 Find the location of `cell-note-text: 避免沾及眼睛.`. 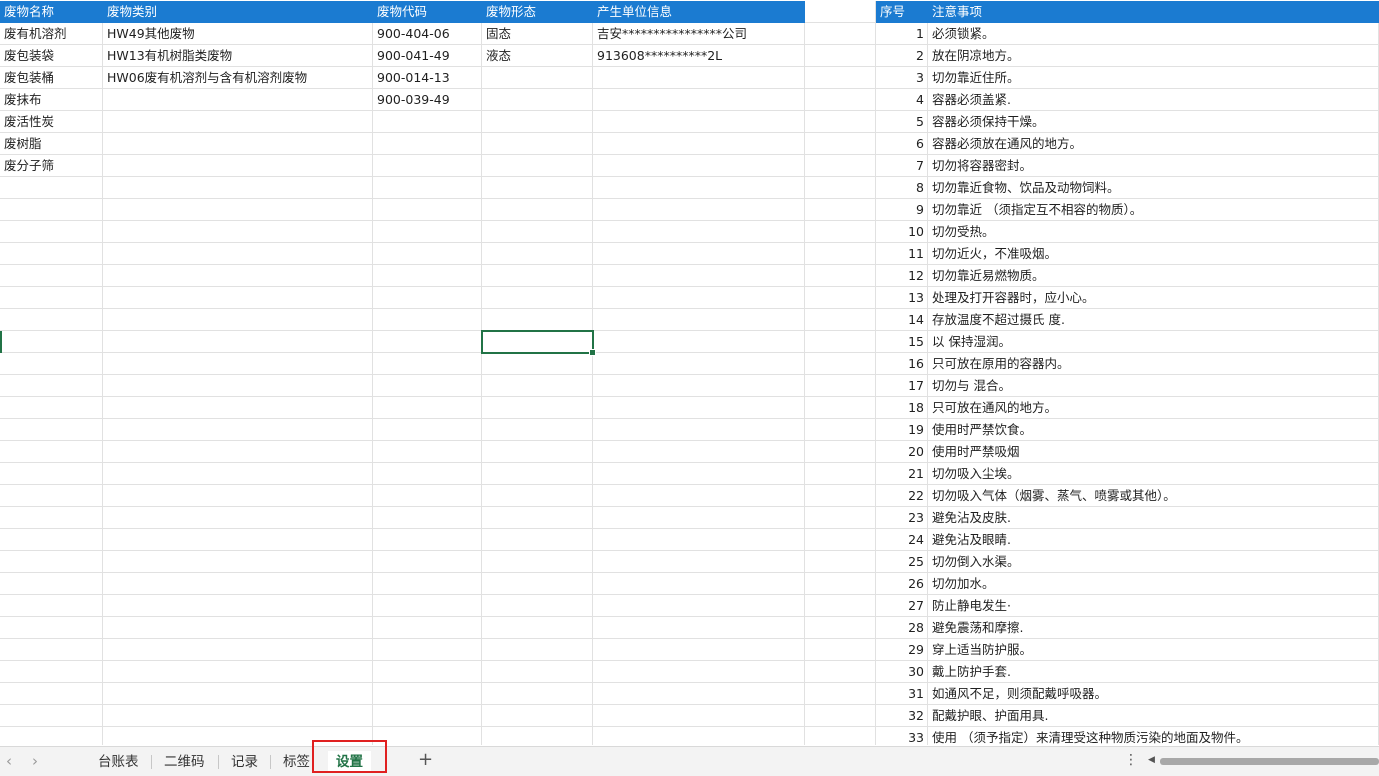

cell-note-text: 避免沾及眼睛. is located at coordinates (1153, 540).